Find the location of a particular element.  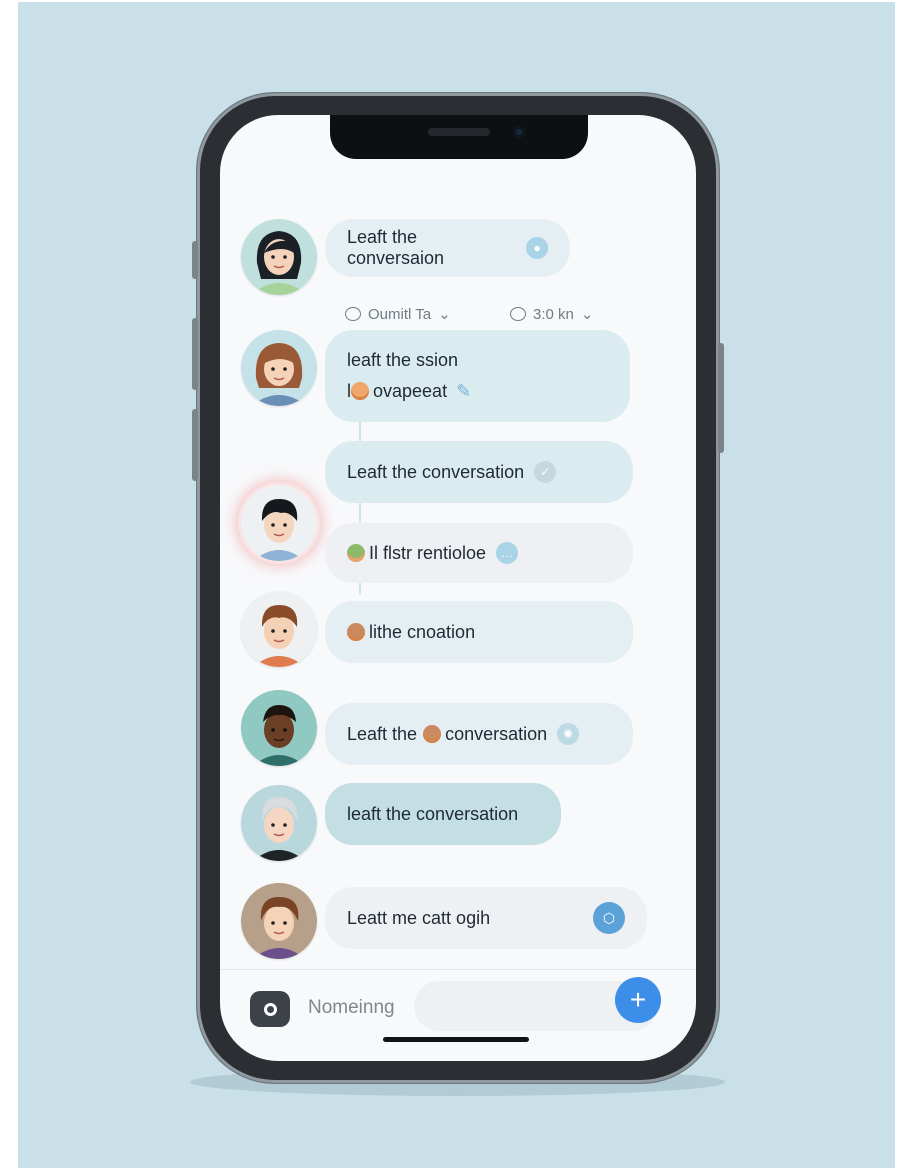

message-bubble: Leaft the conversaion ● is located at coordinates (447, 248).